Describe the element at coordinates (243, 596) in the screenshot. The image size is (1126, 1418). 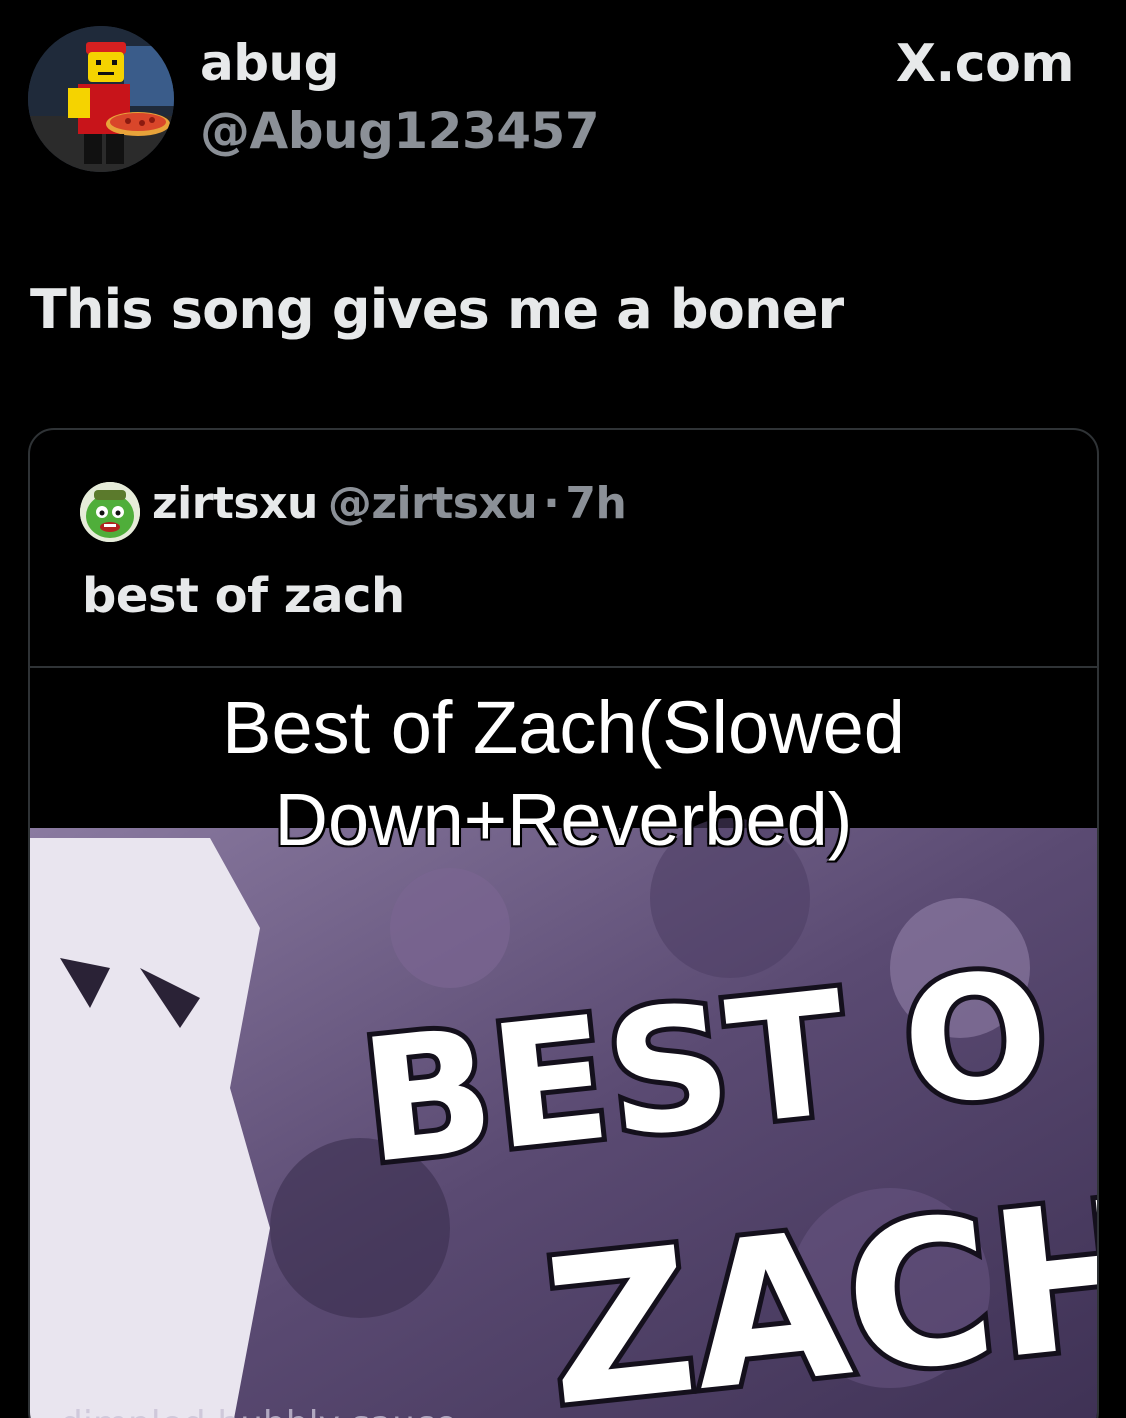
I see `quoted-post-text: best of zach` at that location.